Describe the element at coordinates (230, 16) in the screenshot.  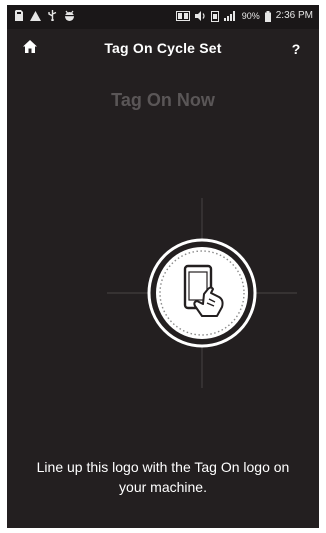
I see `signal-icon` at that location.